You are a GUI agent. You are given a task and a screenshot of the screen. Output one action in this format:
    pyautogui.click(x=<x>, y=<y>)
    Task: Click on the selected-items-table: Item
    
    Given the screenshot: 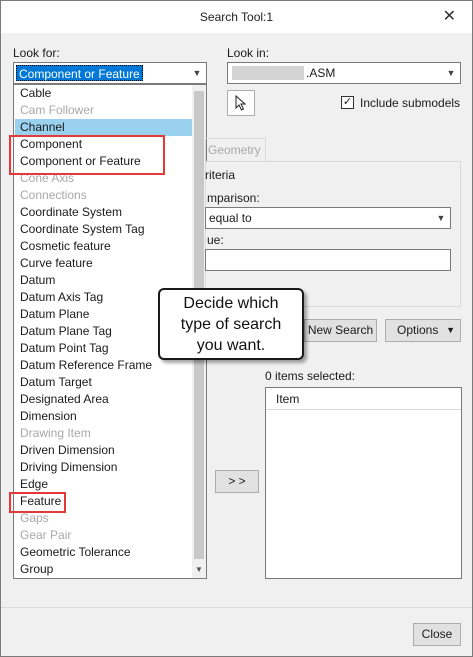 What is the action you would take?
    pyautogui.click(x=363, y=483)
    